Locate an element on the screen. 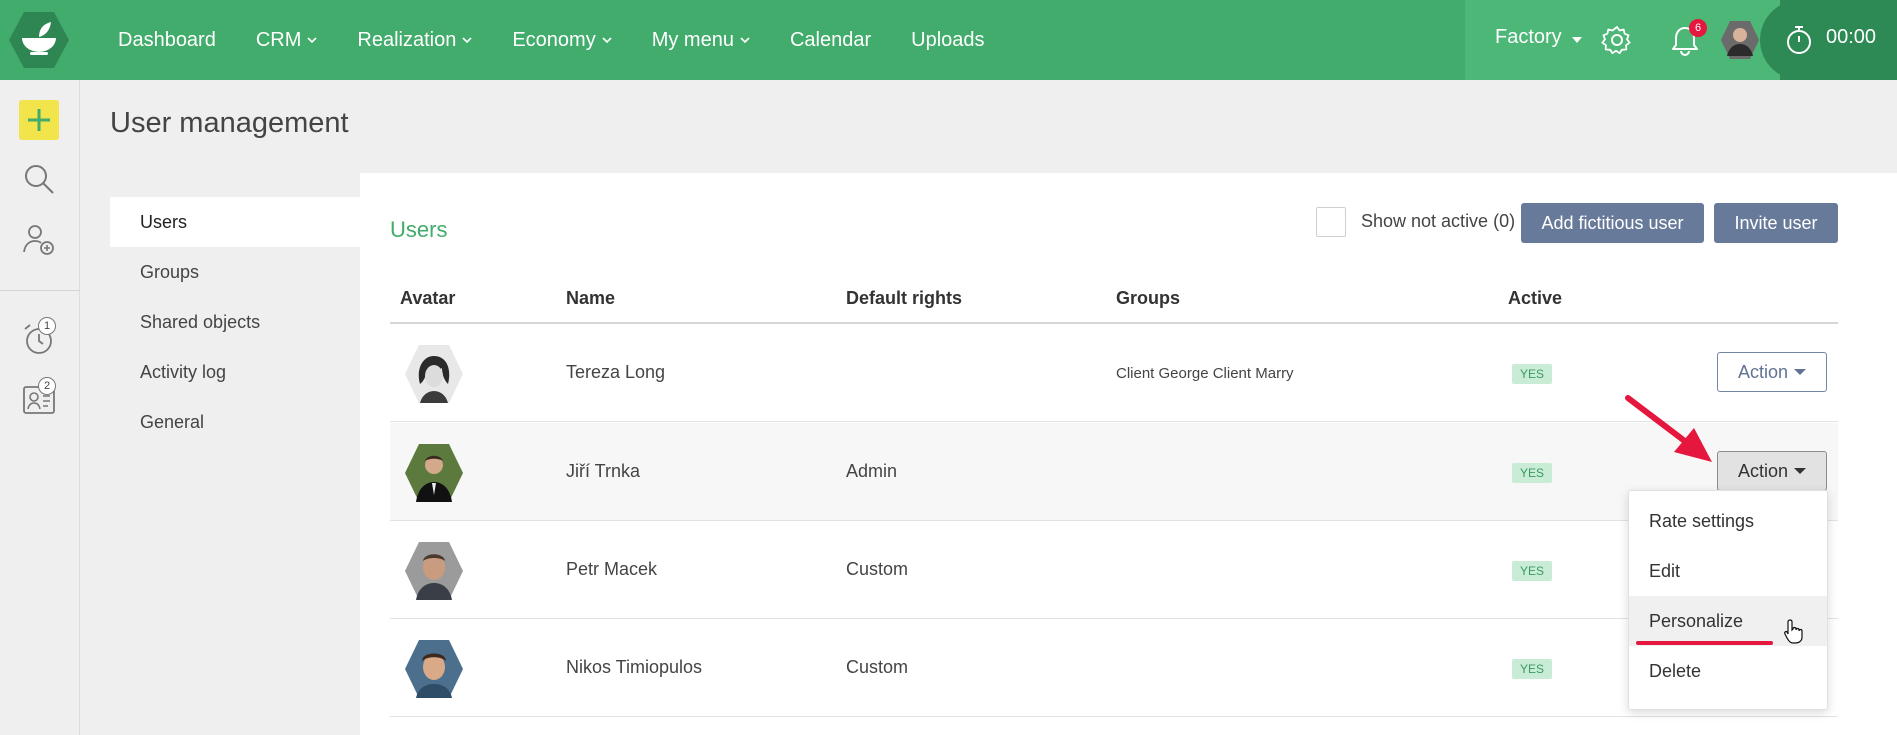 The width and height of the screenshot is (1897, 735). nav-uploads: Uploads is located at coordinates (947, 40).